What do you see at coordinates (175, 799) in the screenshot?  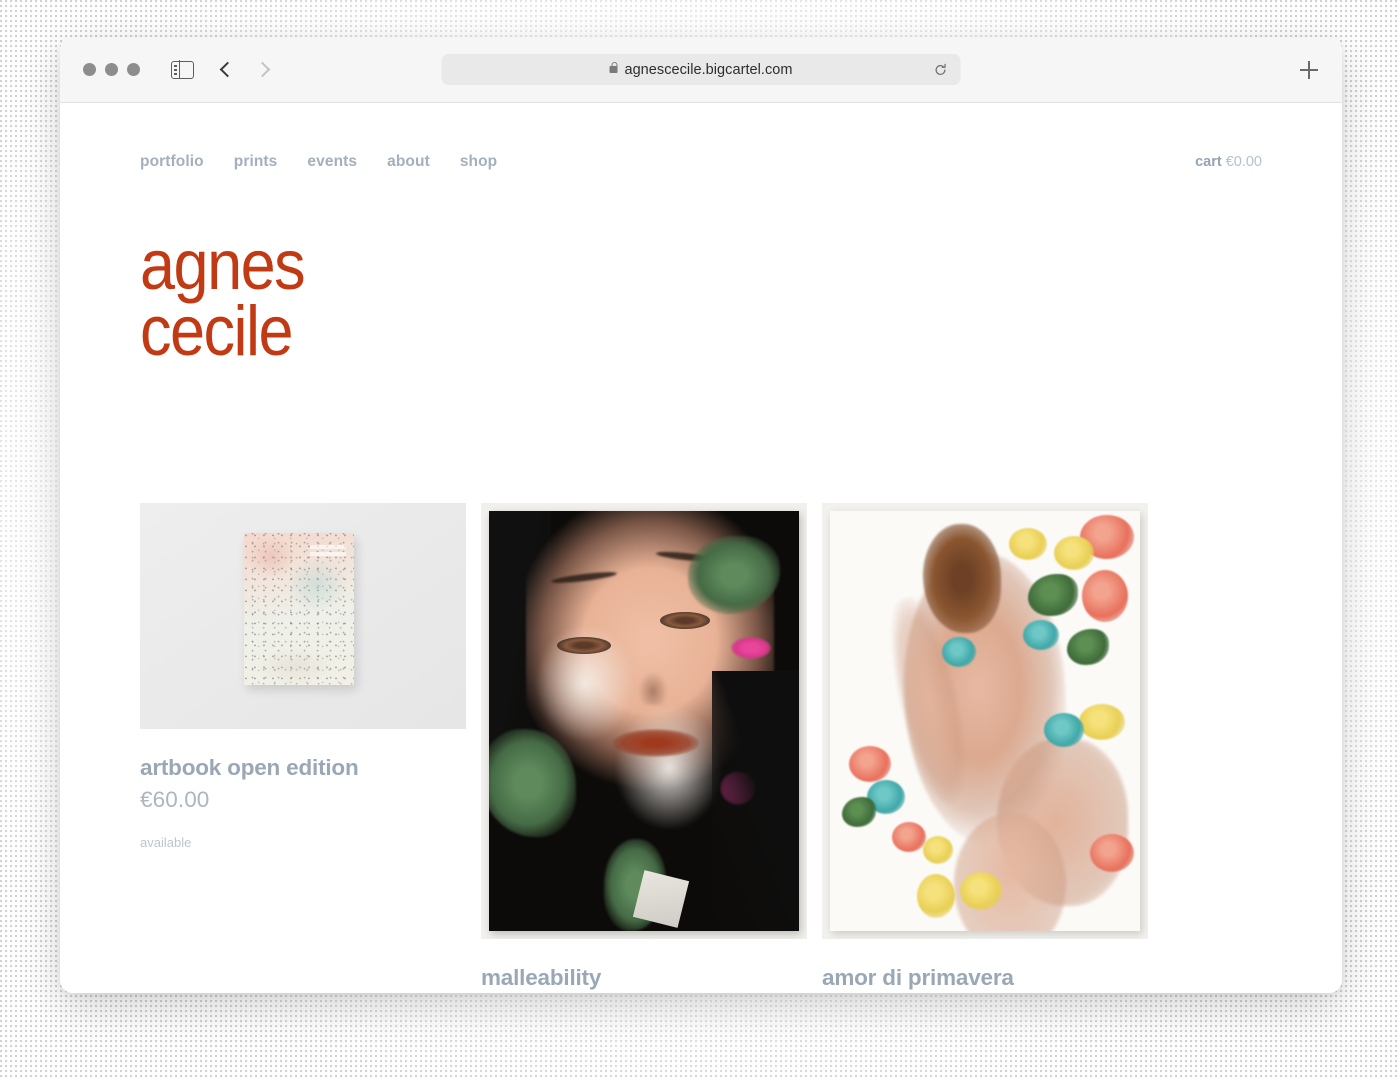 I see `product-price: €60.00` at bounding box center [175, 799].